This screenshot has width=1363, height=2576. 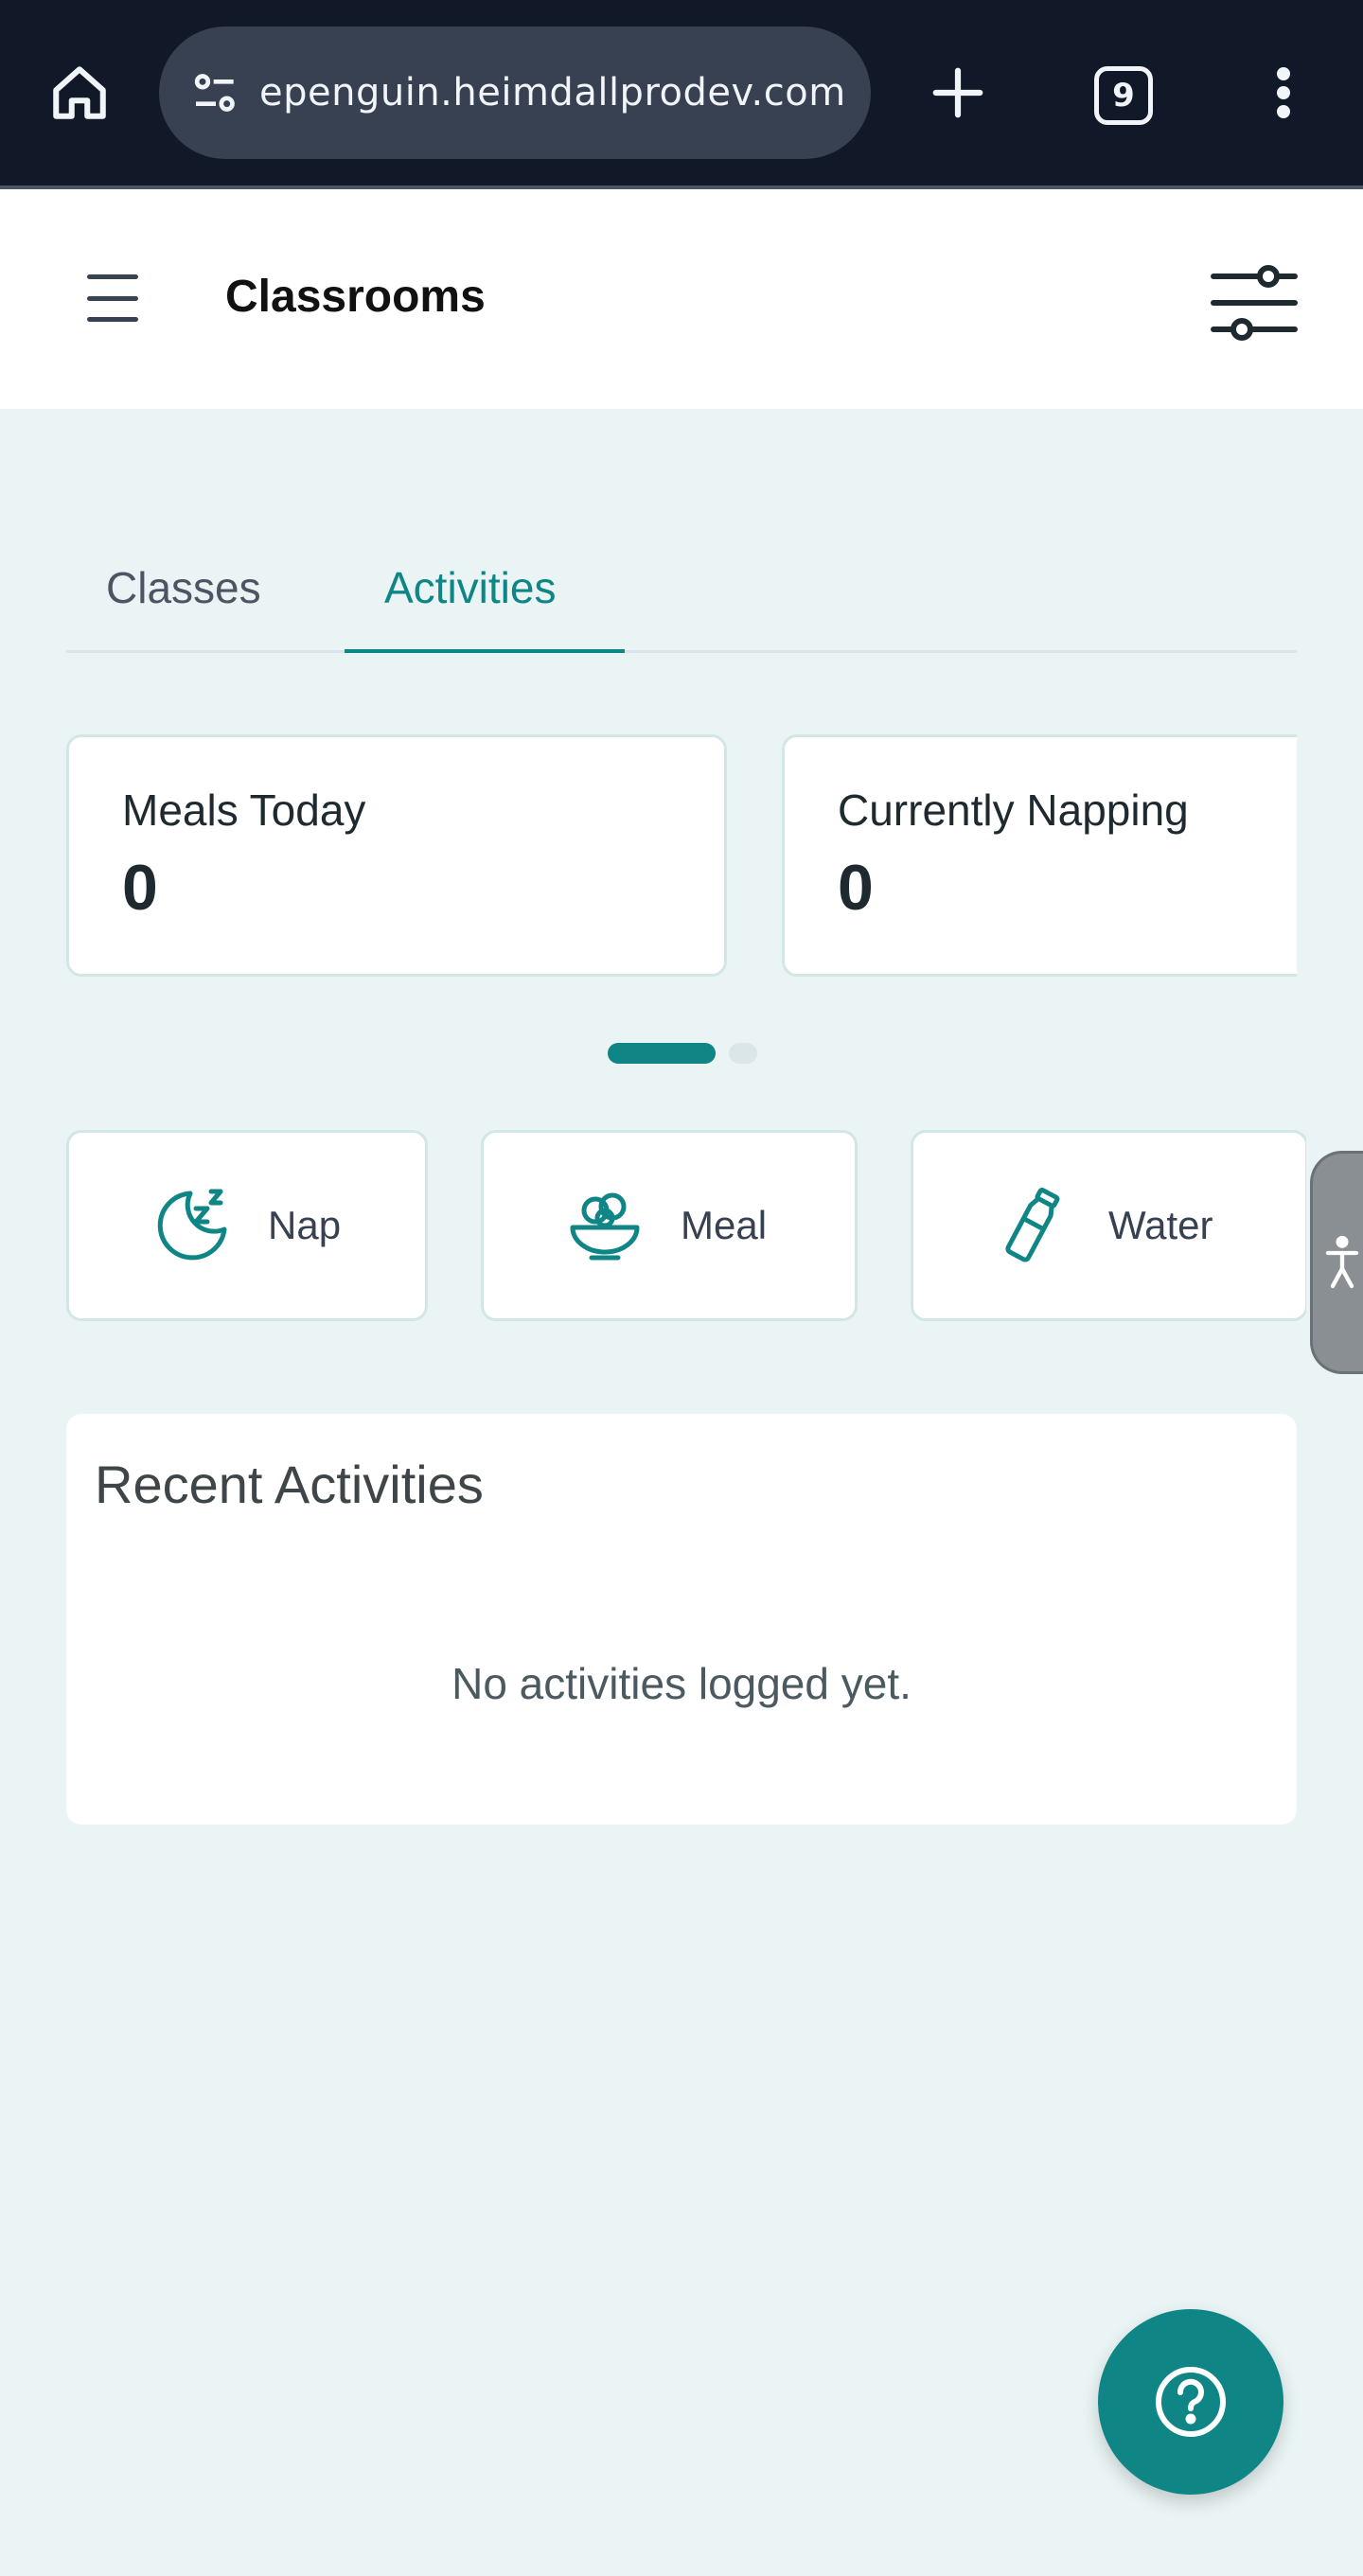 I want to click on water-button: Water, so click(x=1108, y=1225).